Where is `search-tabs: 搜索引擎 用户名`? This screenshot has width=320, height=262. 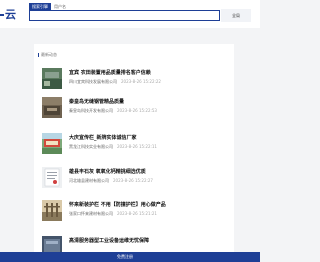 search-tabs: 搜索引擎 用户名 is located at coordinates (49, 6).